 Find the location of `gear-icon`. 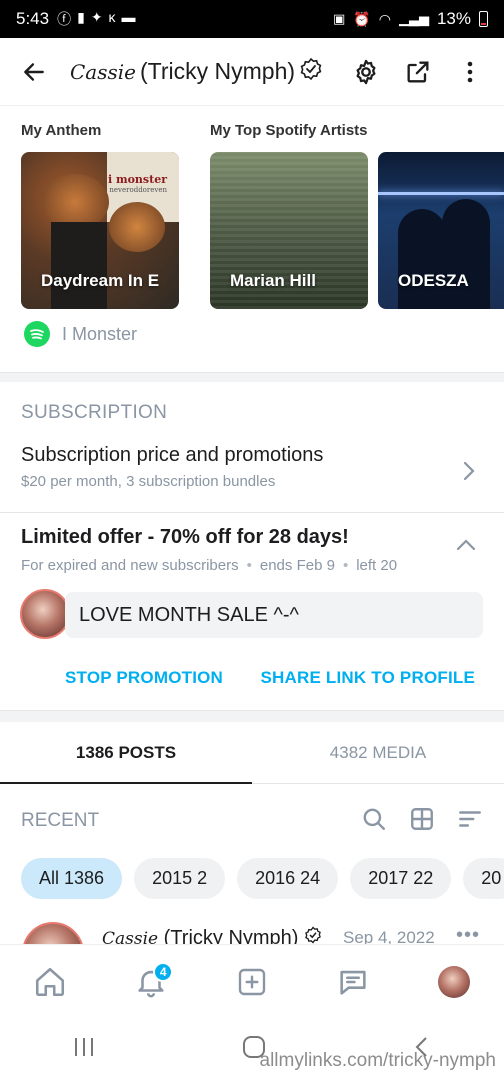

gear-icon is located at coordinates (366, 72).